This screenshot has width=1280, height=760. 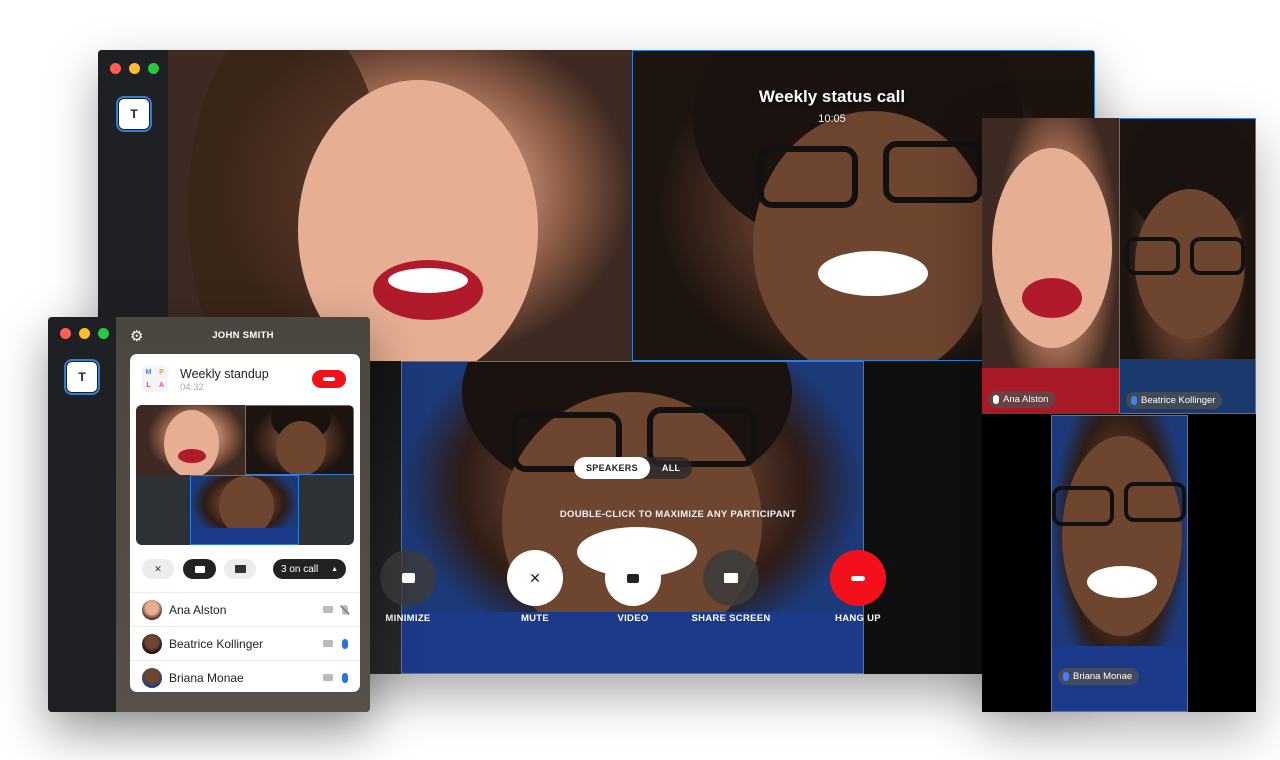 I want to click on on-call-dropdown: 3 on call ▲, so click(x=309, y=569).